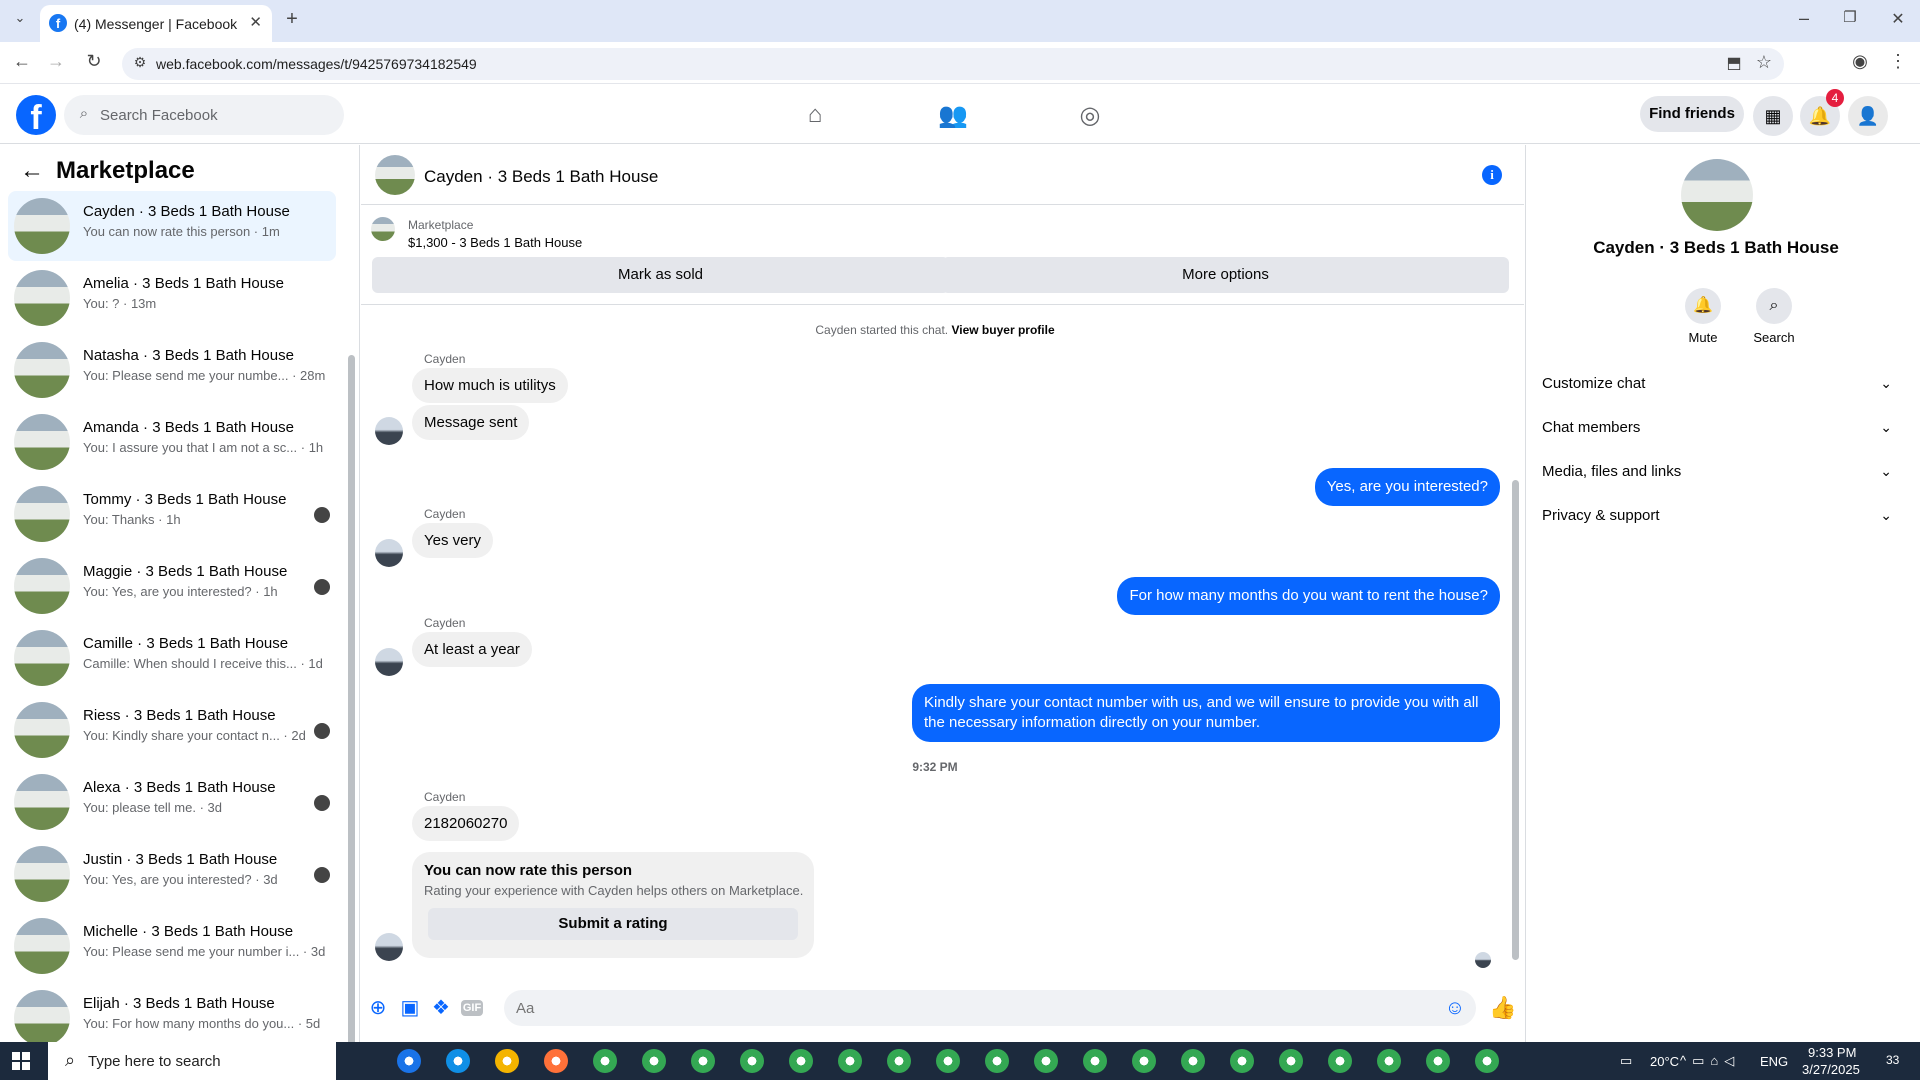  Describe the element at coordinates (953, 116) in the screenshot. I see `friends-icon: 👥` at that location.